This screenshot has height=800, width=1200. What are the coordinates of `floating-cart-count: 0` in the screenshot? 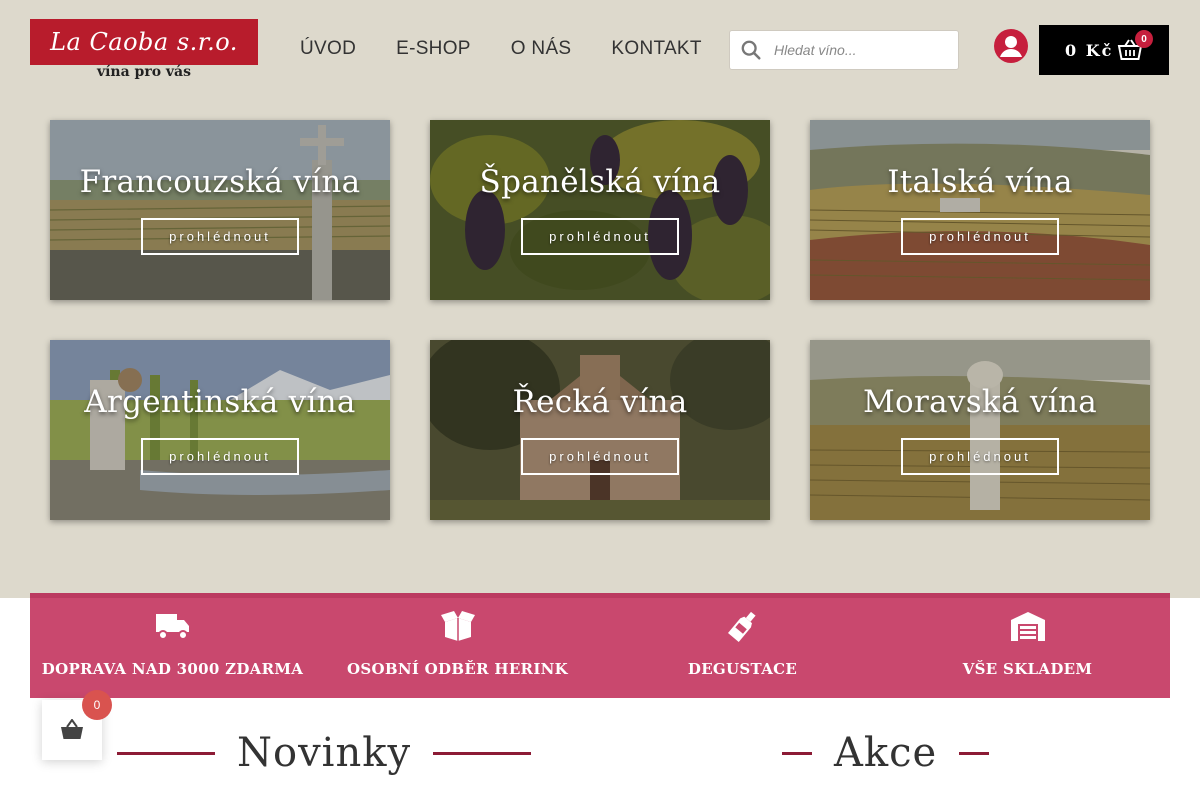 It's located at (97, 705).